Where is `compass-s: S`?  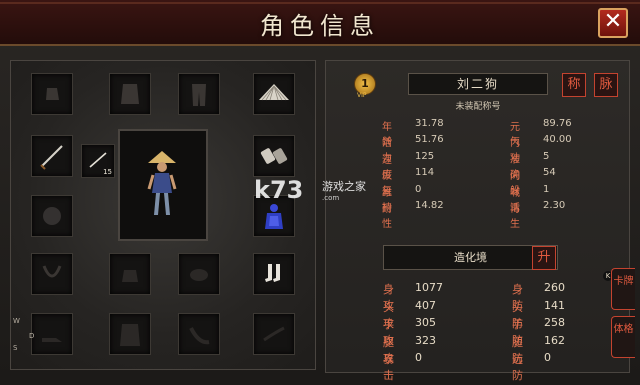 compass-s: S is located at coordinates (15, 348).